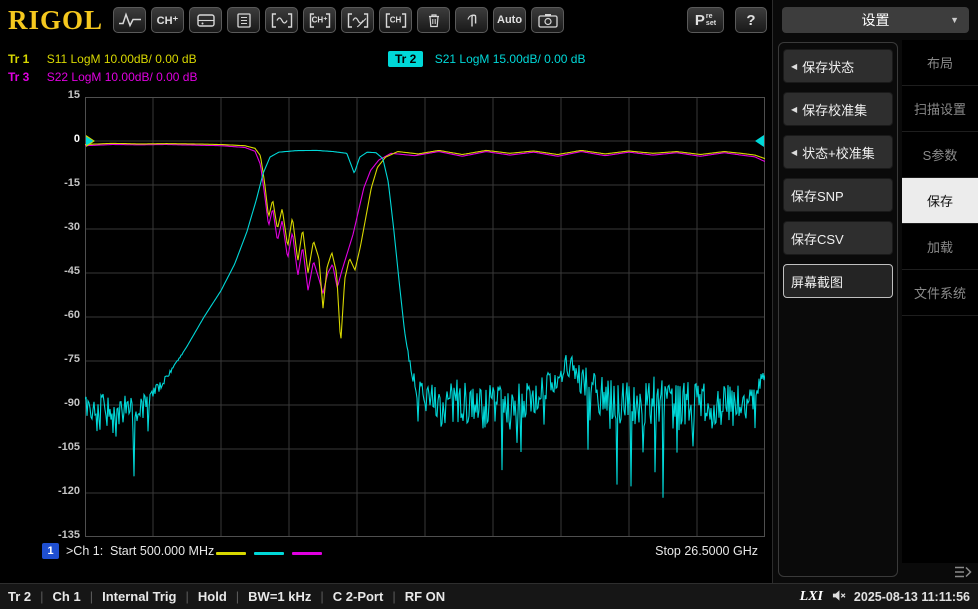  Describe the element at coordinates (41, 311) in the screenshot. I see `y-axis-labels: 15 0 -15 -30 -45 -60 -75 -90 -105 -120 -135` at that location.